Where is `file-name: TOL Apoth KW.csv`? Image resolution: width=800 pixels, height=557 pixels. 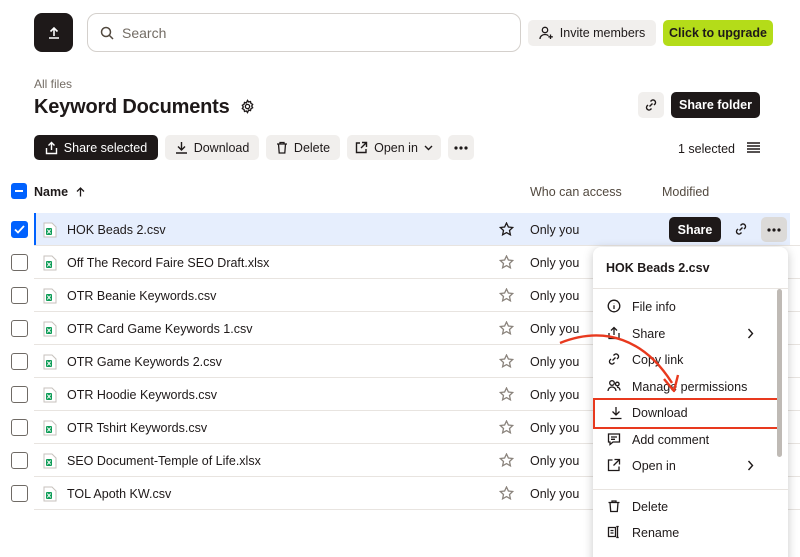
file-name: TOL Apoth KW.csv is located at coordinates (119, 494).